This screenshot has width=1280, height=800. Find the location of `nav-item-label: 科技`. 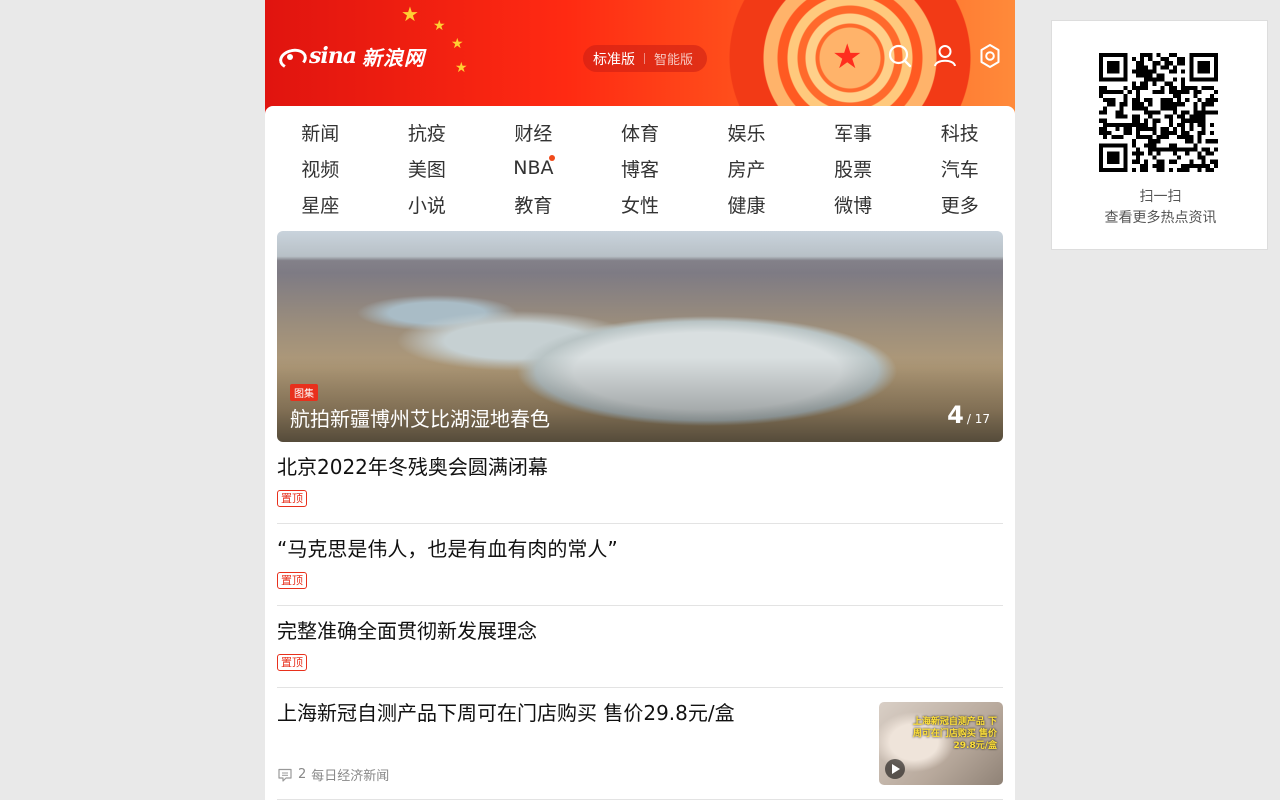

nav-item-label: 科技 is located at coordinates (959, 133).